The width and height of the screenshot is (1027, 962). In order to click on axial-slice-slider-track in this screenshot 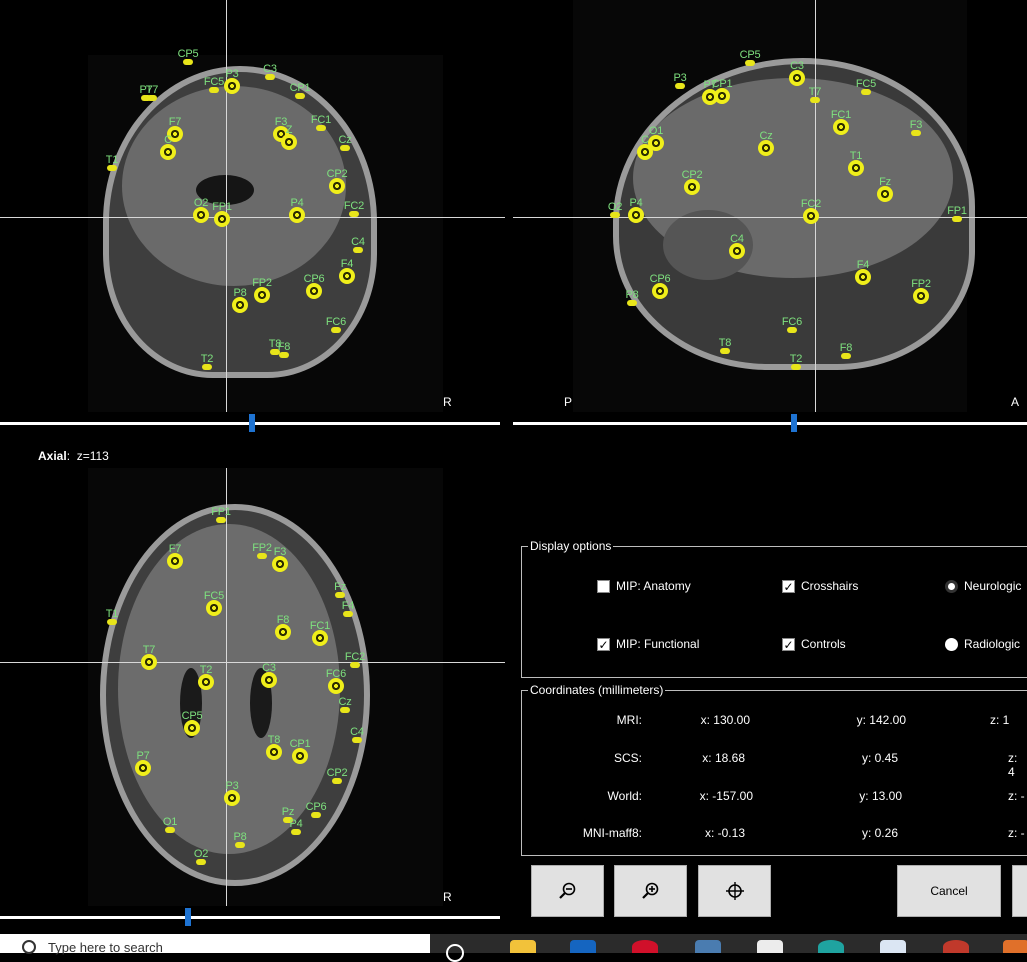, I will do `click(250, 917)`.